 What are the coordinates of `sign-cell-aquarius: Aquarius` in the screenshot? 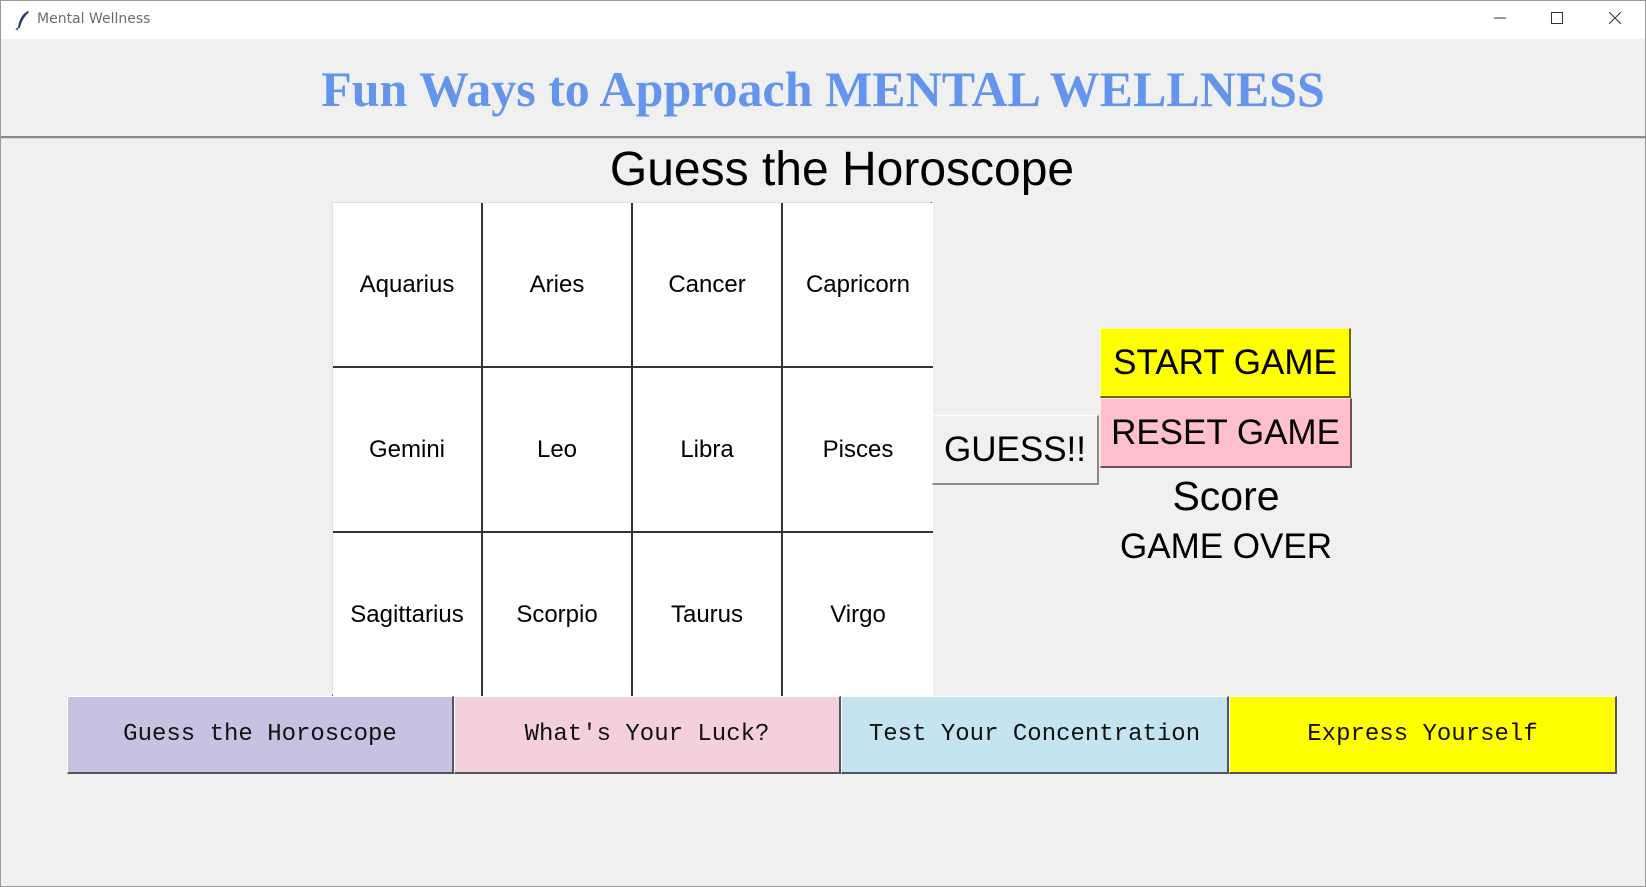 It's located at (408, 285).